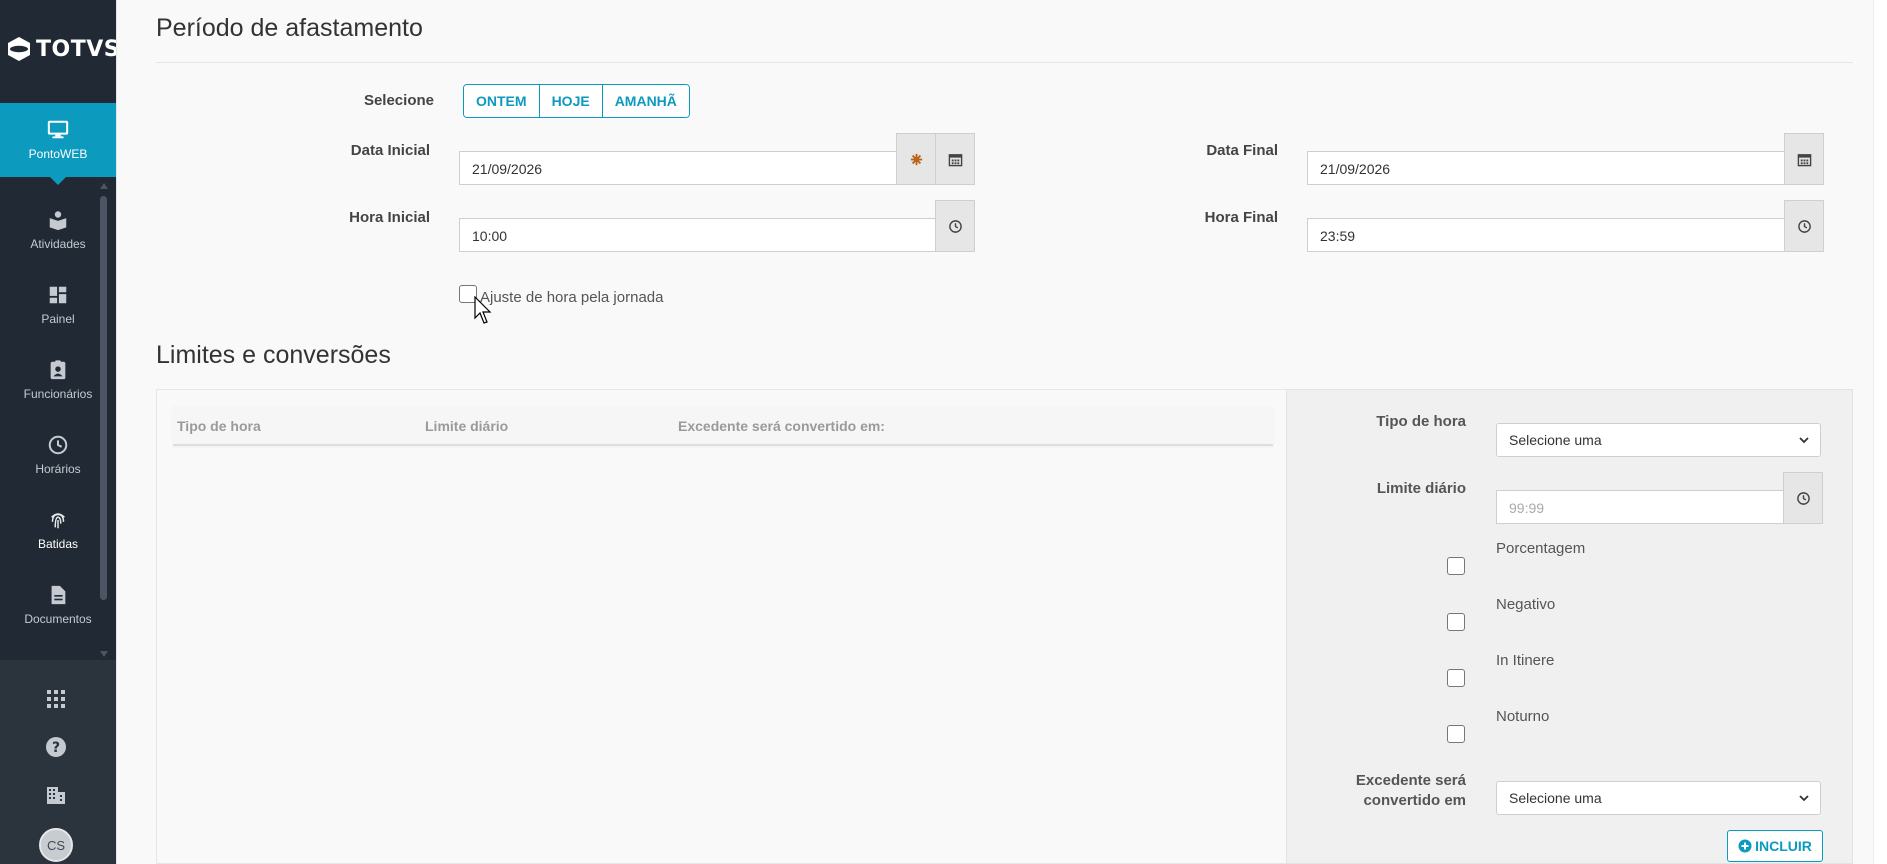 Image resolution: width=1887 pixels, height=864 pixels. What do you see at coordinates (56, 845) in the screenshot?
I see `avatar: CS` at bounding box center [56, 845].